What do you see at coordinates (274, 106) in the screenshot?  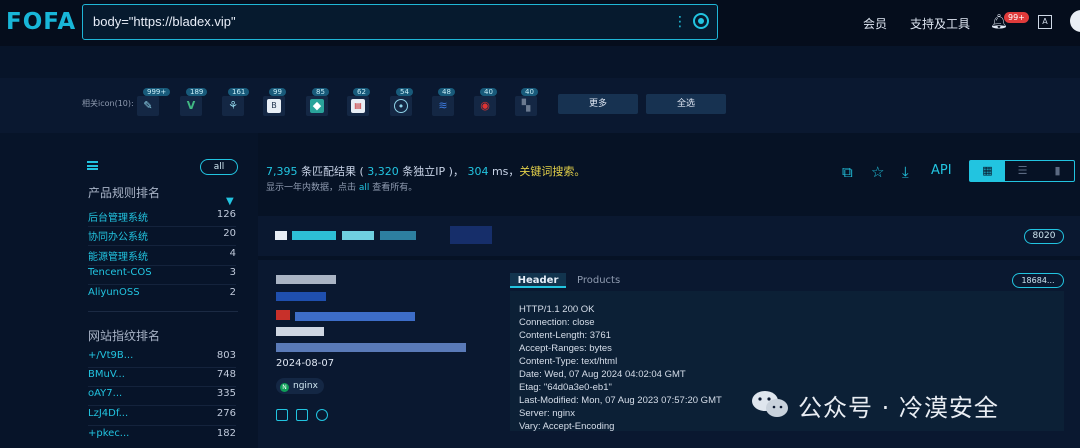 I see `blade-icon: B` at bounding box center [274, 106].